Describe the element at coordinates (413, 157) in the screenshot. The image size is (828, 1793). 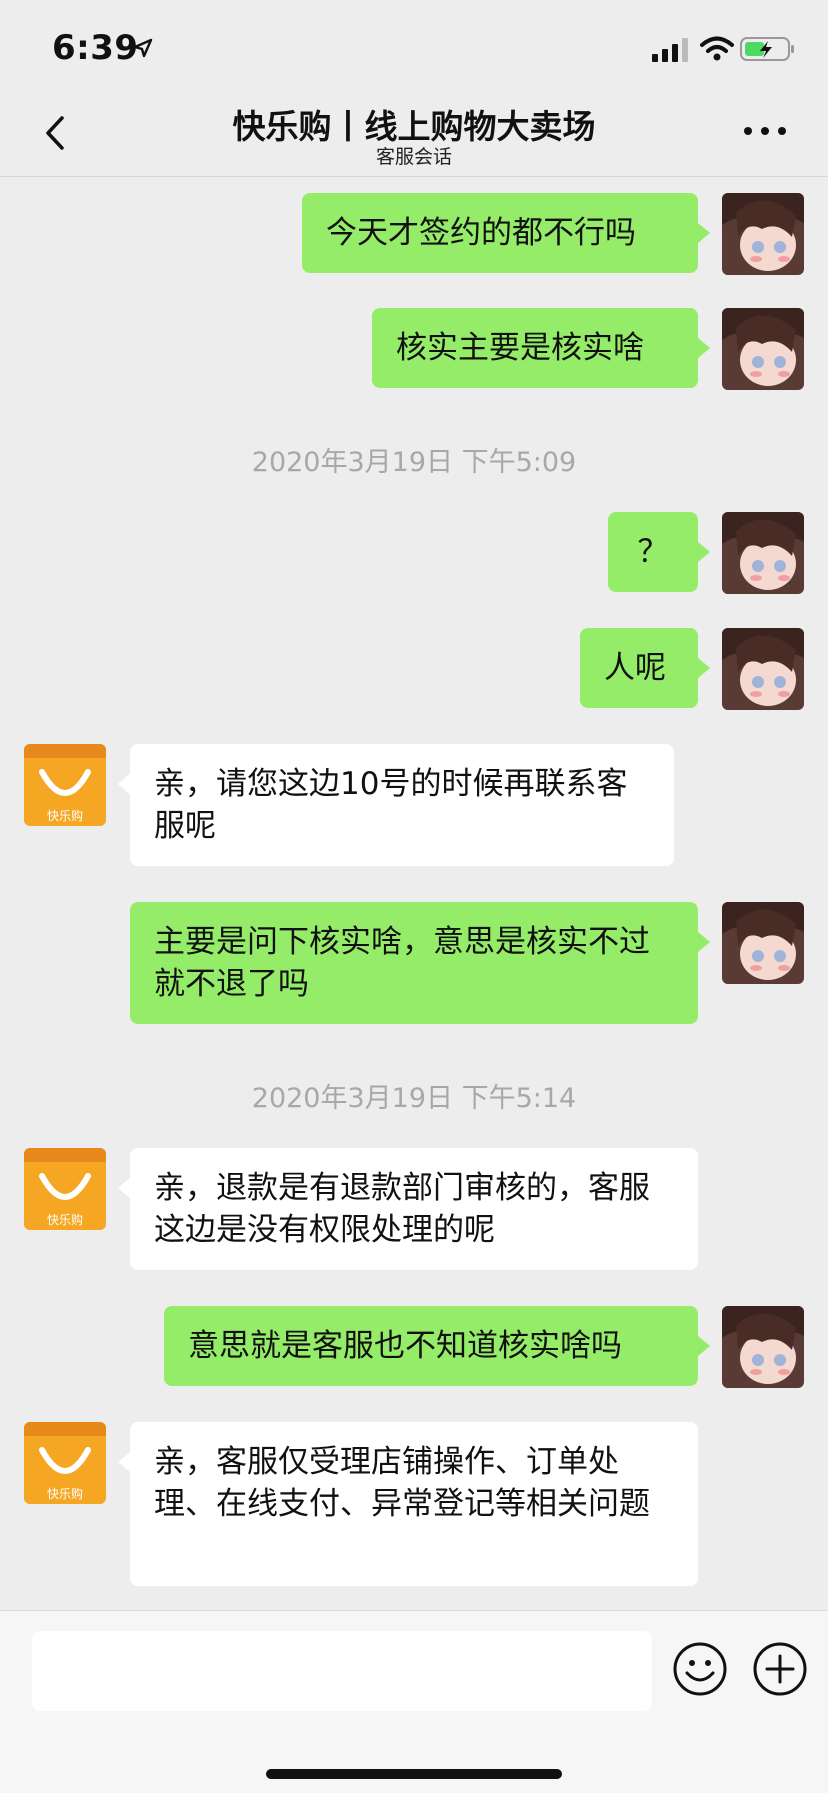
I see `chat-subtitle: 客服会话` at that location.